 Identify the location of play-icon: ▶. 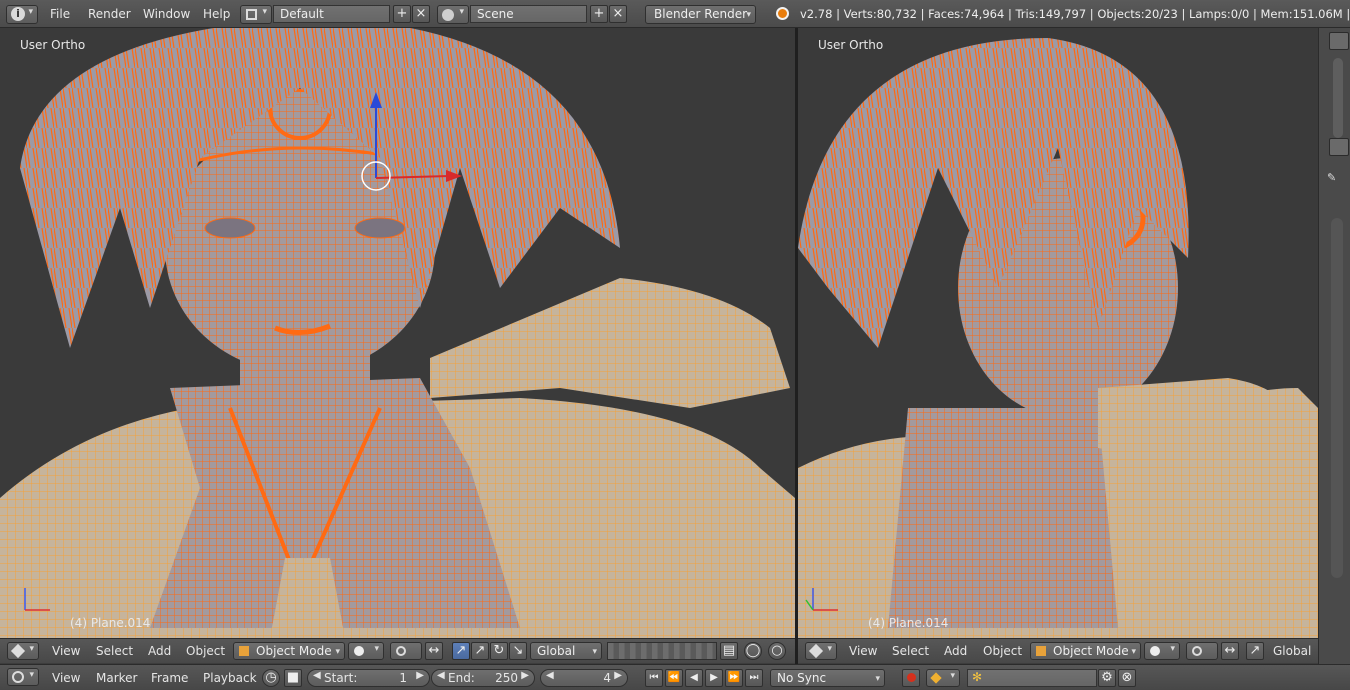
(714, 678).